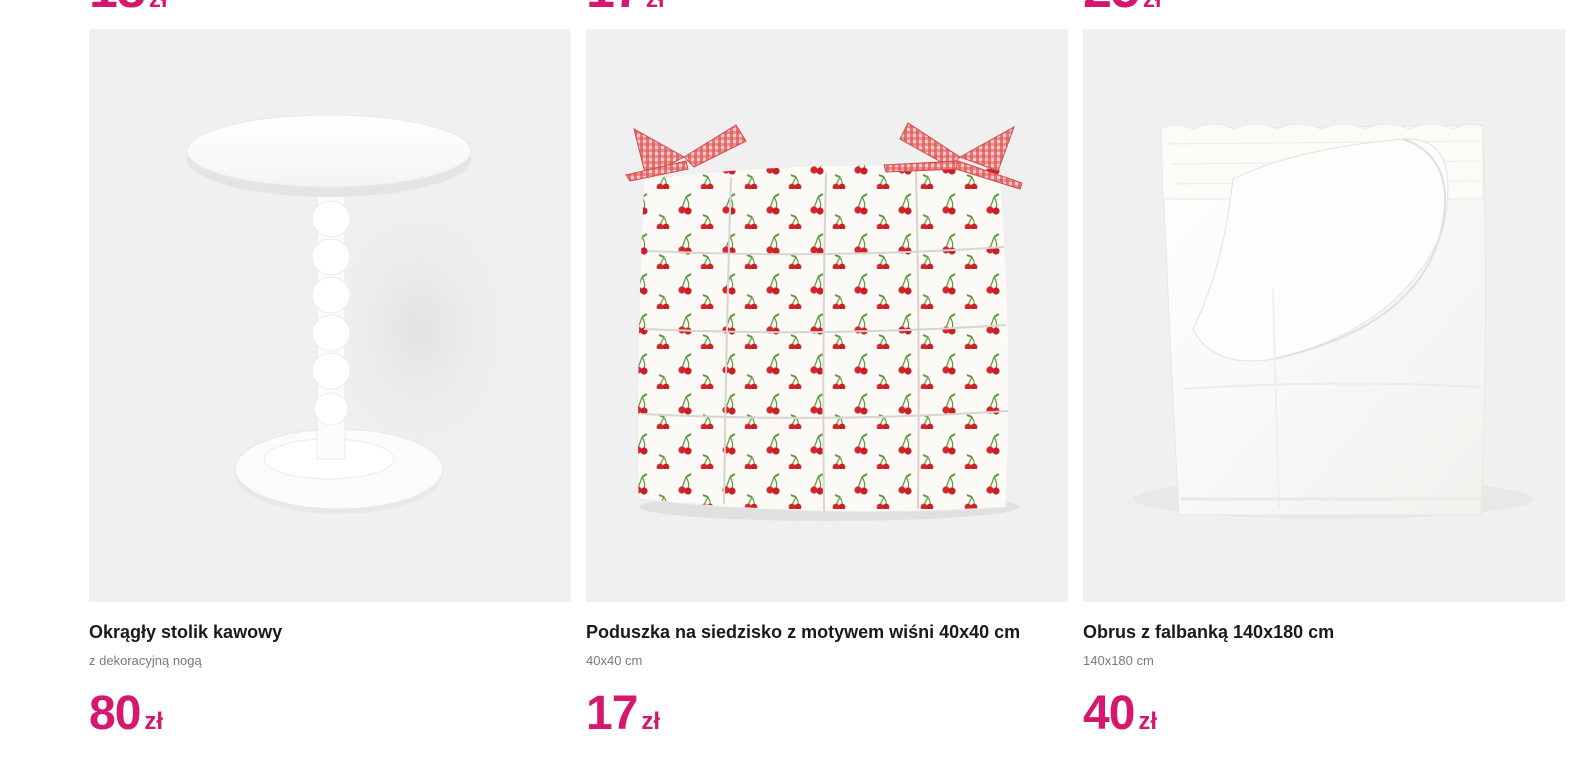 The height and width of the screenshot is (773, 1578). Describe the element at coordinates (614, 660) in the screenshot. I see `product-subtitle: 40x40 cm` at that location.